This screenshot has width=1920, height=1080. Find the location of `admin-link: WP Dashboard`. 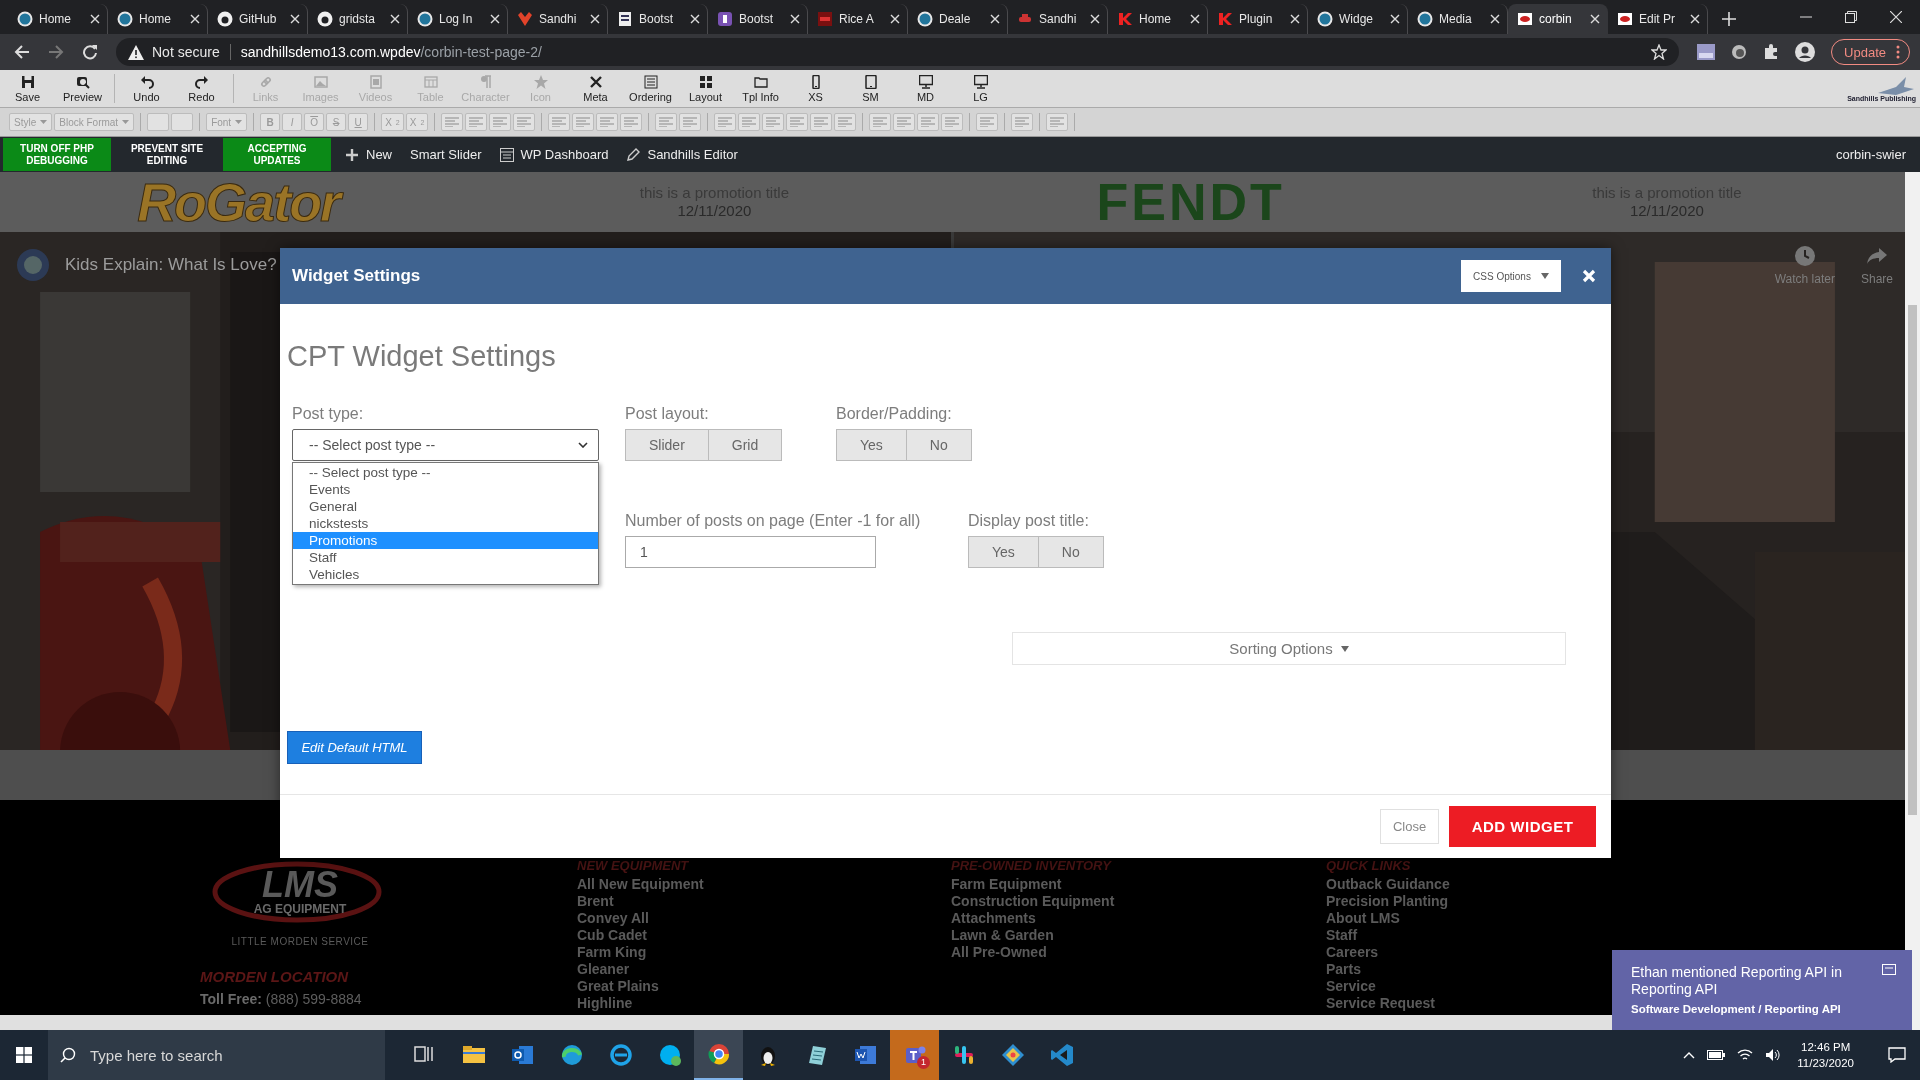

admin-link: WP Dashboard is located at coordinates (554, 154).